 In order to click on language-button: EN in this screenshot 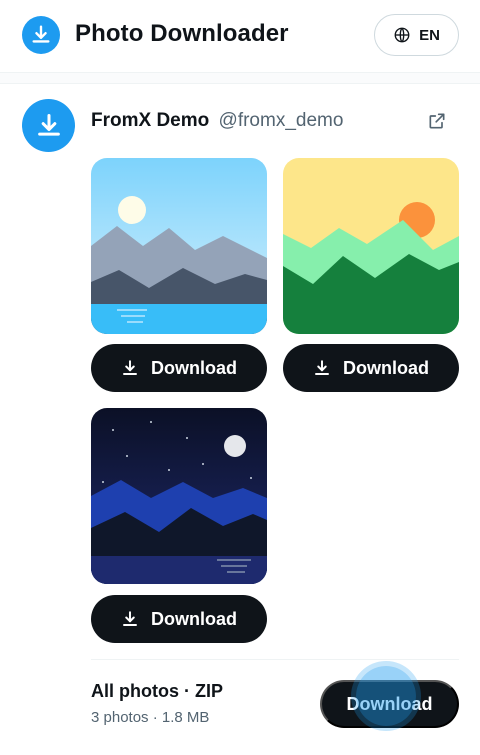, I will do `click(416, 35)`.